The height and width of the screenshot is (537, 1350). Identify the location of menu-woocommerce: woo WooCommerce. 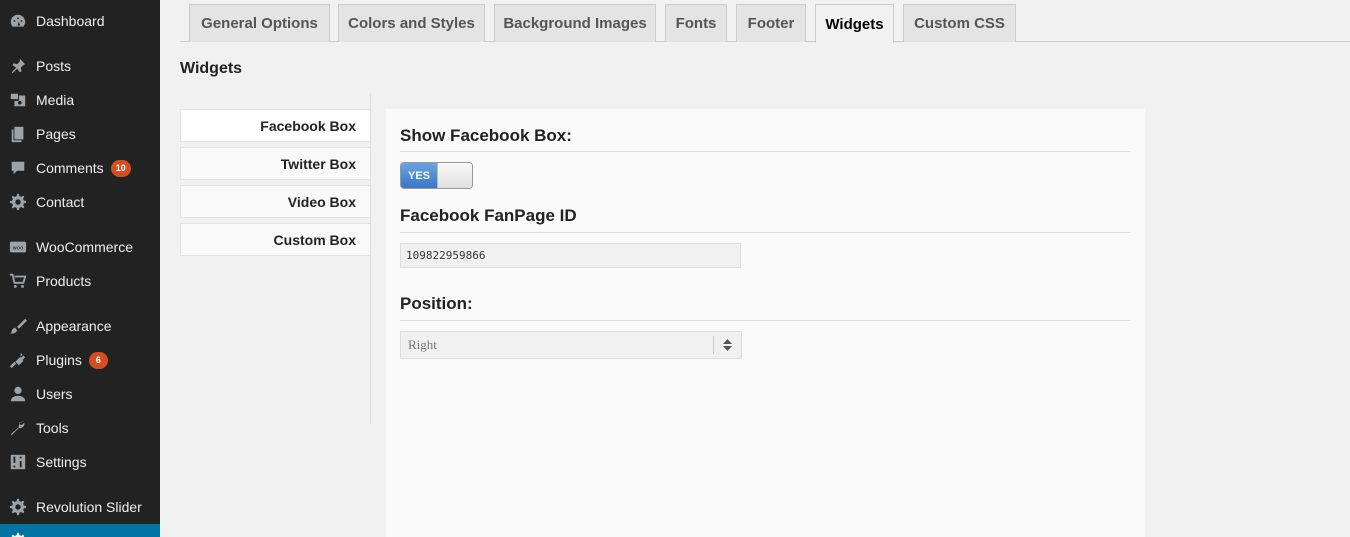
(80, 247).